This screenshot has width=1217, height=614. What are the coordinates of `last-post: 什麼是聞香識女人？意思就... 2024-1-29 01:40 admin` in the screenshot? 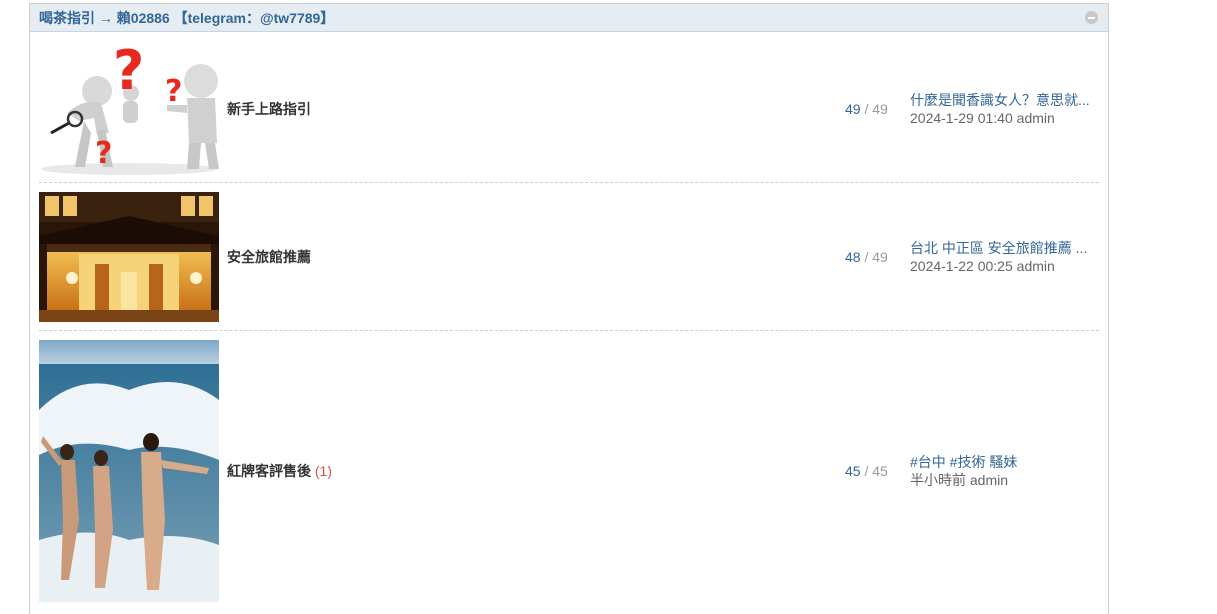 It's located at (1005, 109).